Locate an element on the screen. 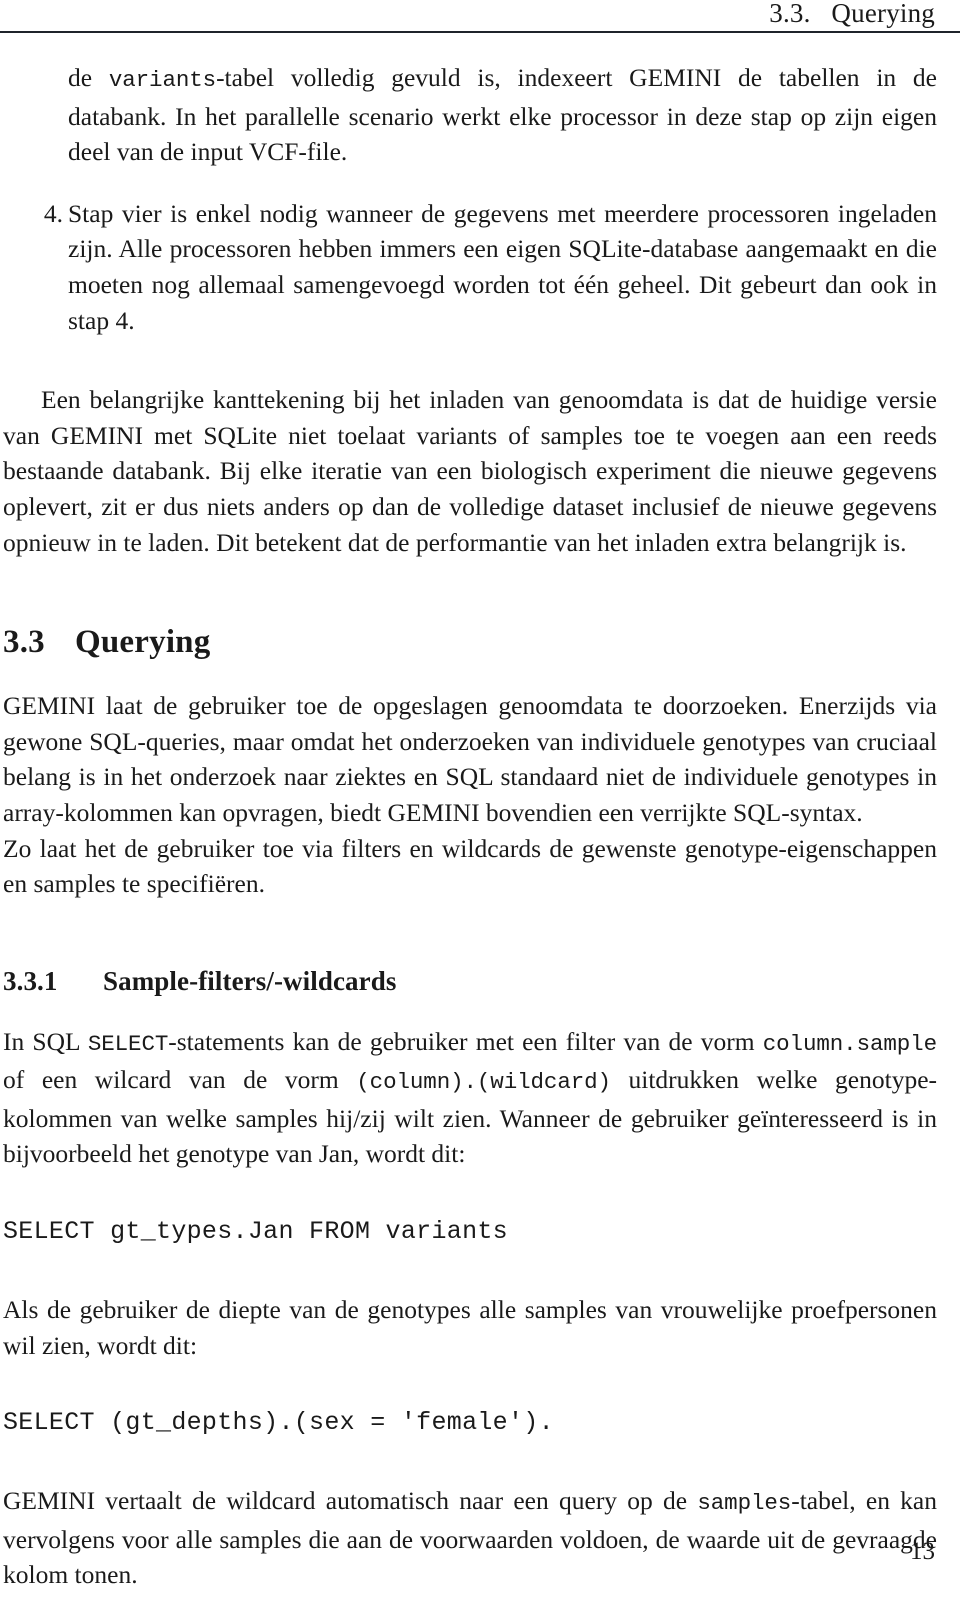 This screenshot has width=960, height=1598. inline-code-samples: samples is located at coordinates (744, 1503).